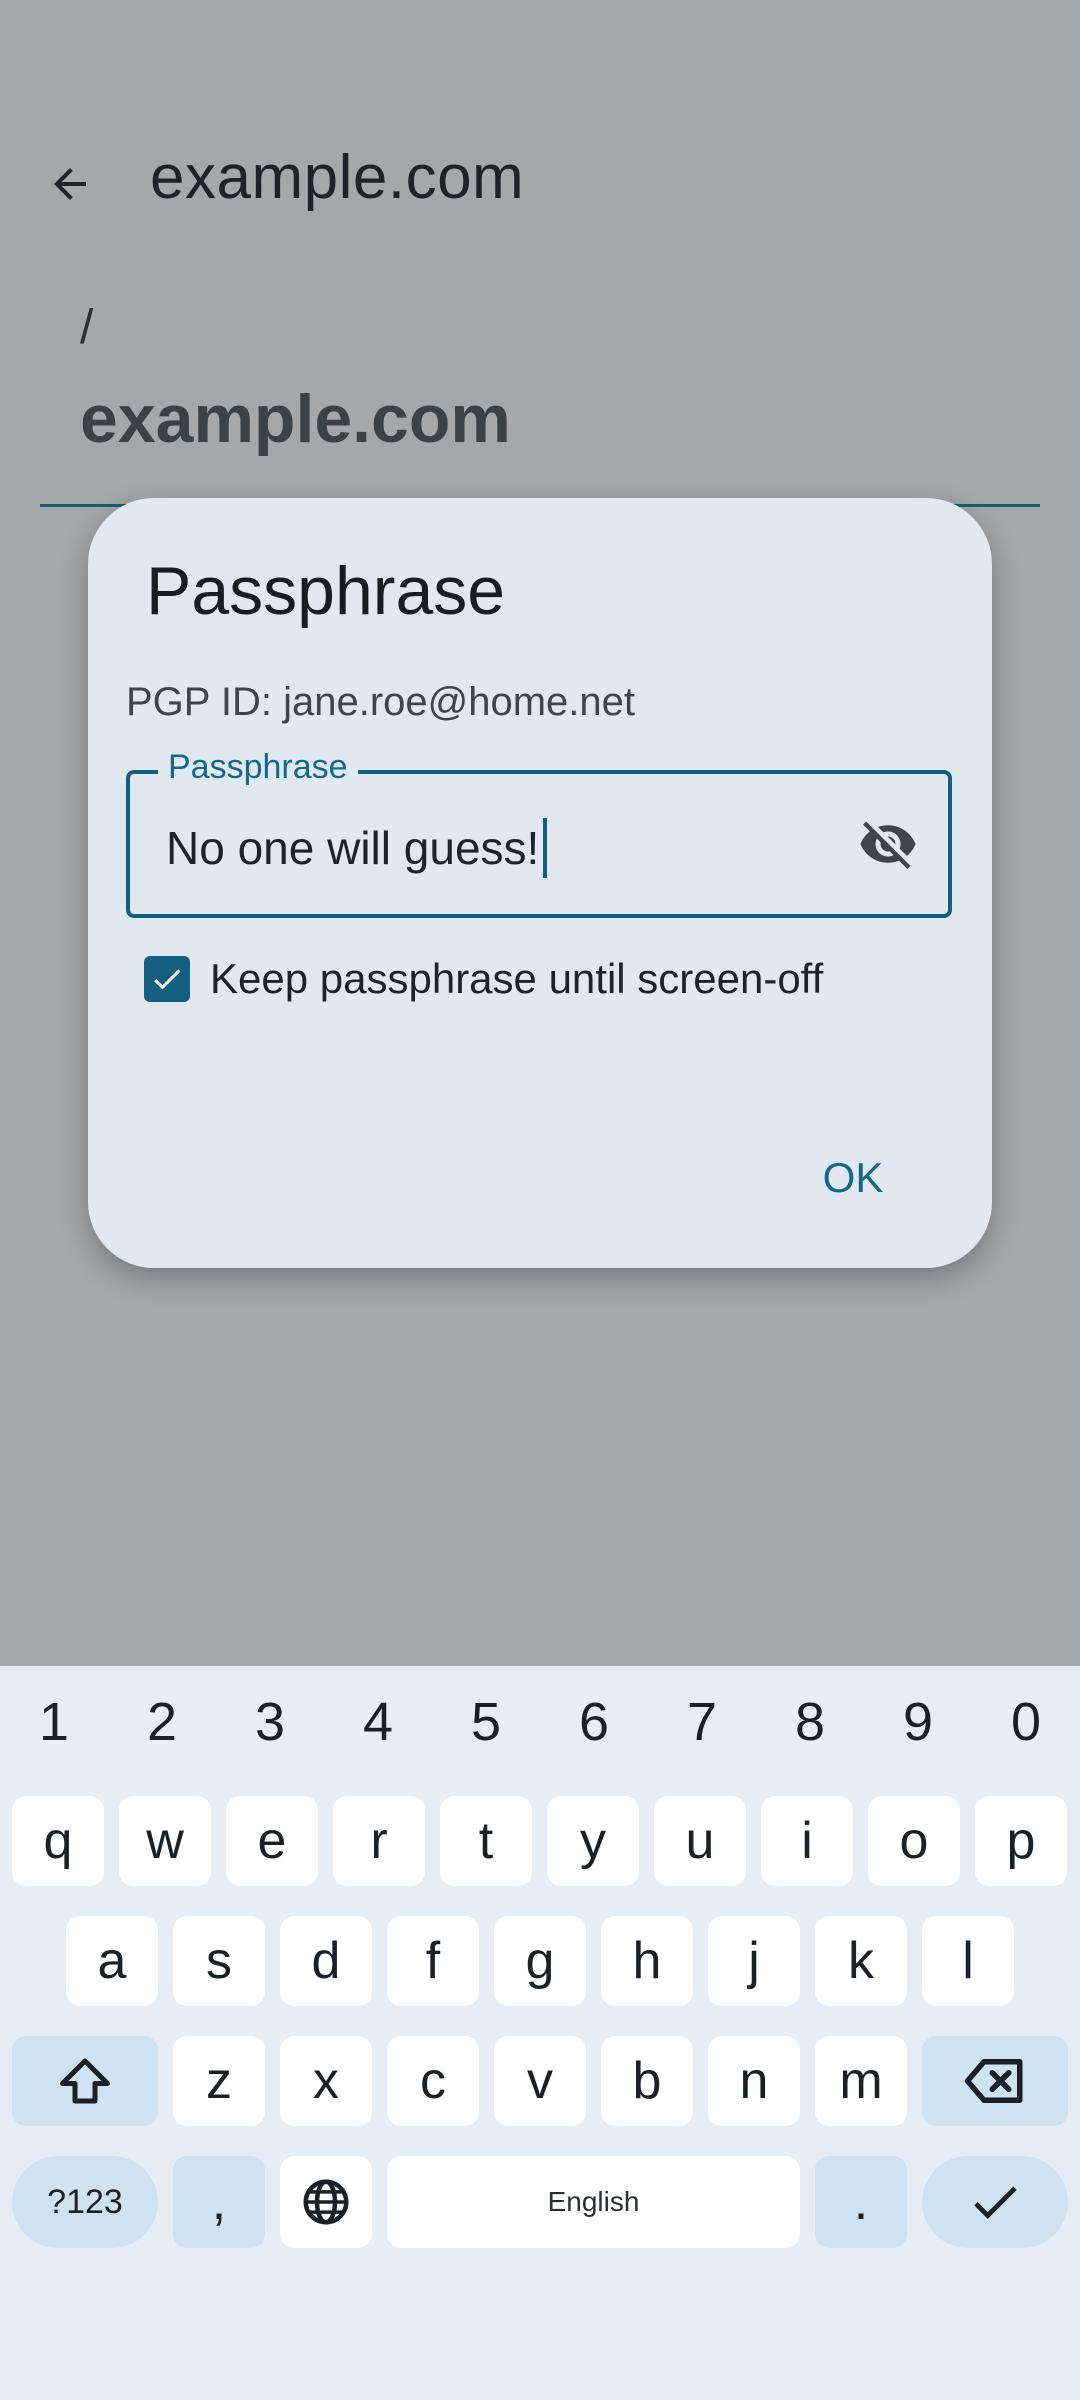  I want to click on keep-passphrase-label: Keep passphrase until screen-off, so click(517, 978).